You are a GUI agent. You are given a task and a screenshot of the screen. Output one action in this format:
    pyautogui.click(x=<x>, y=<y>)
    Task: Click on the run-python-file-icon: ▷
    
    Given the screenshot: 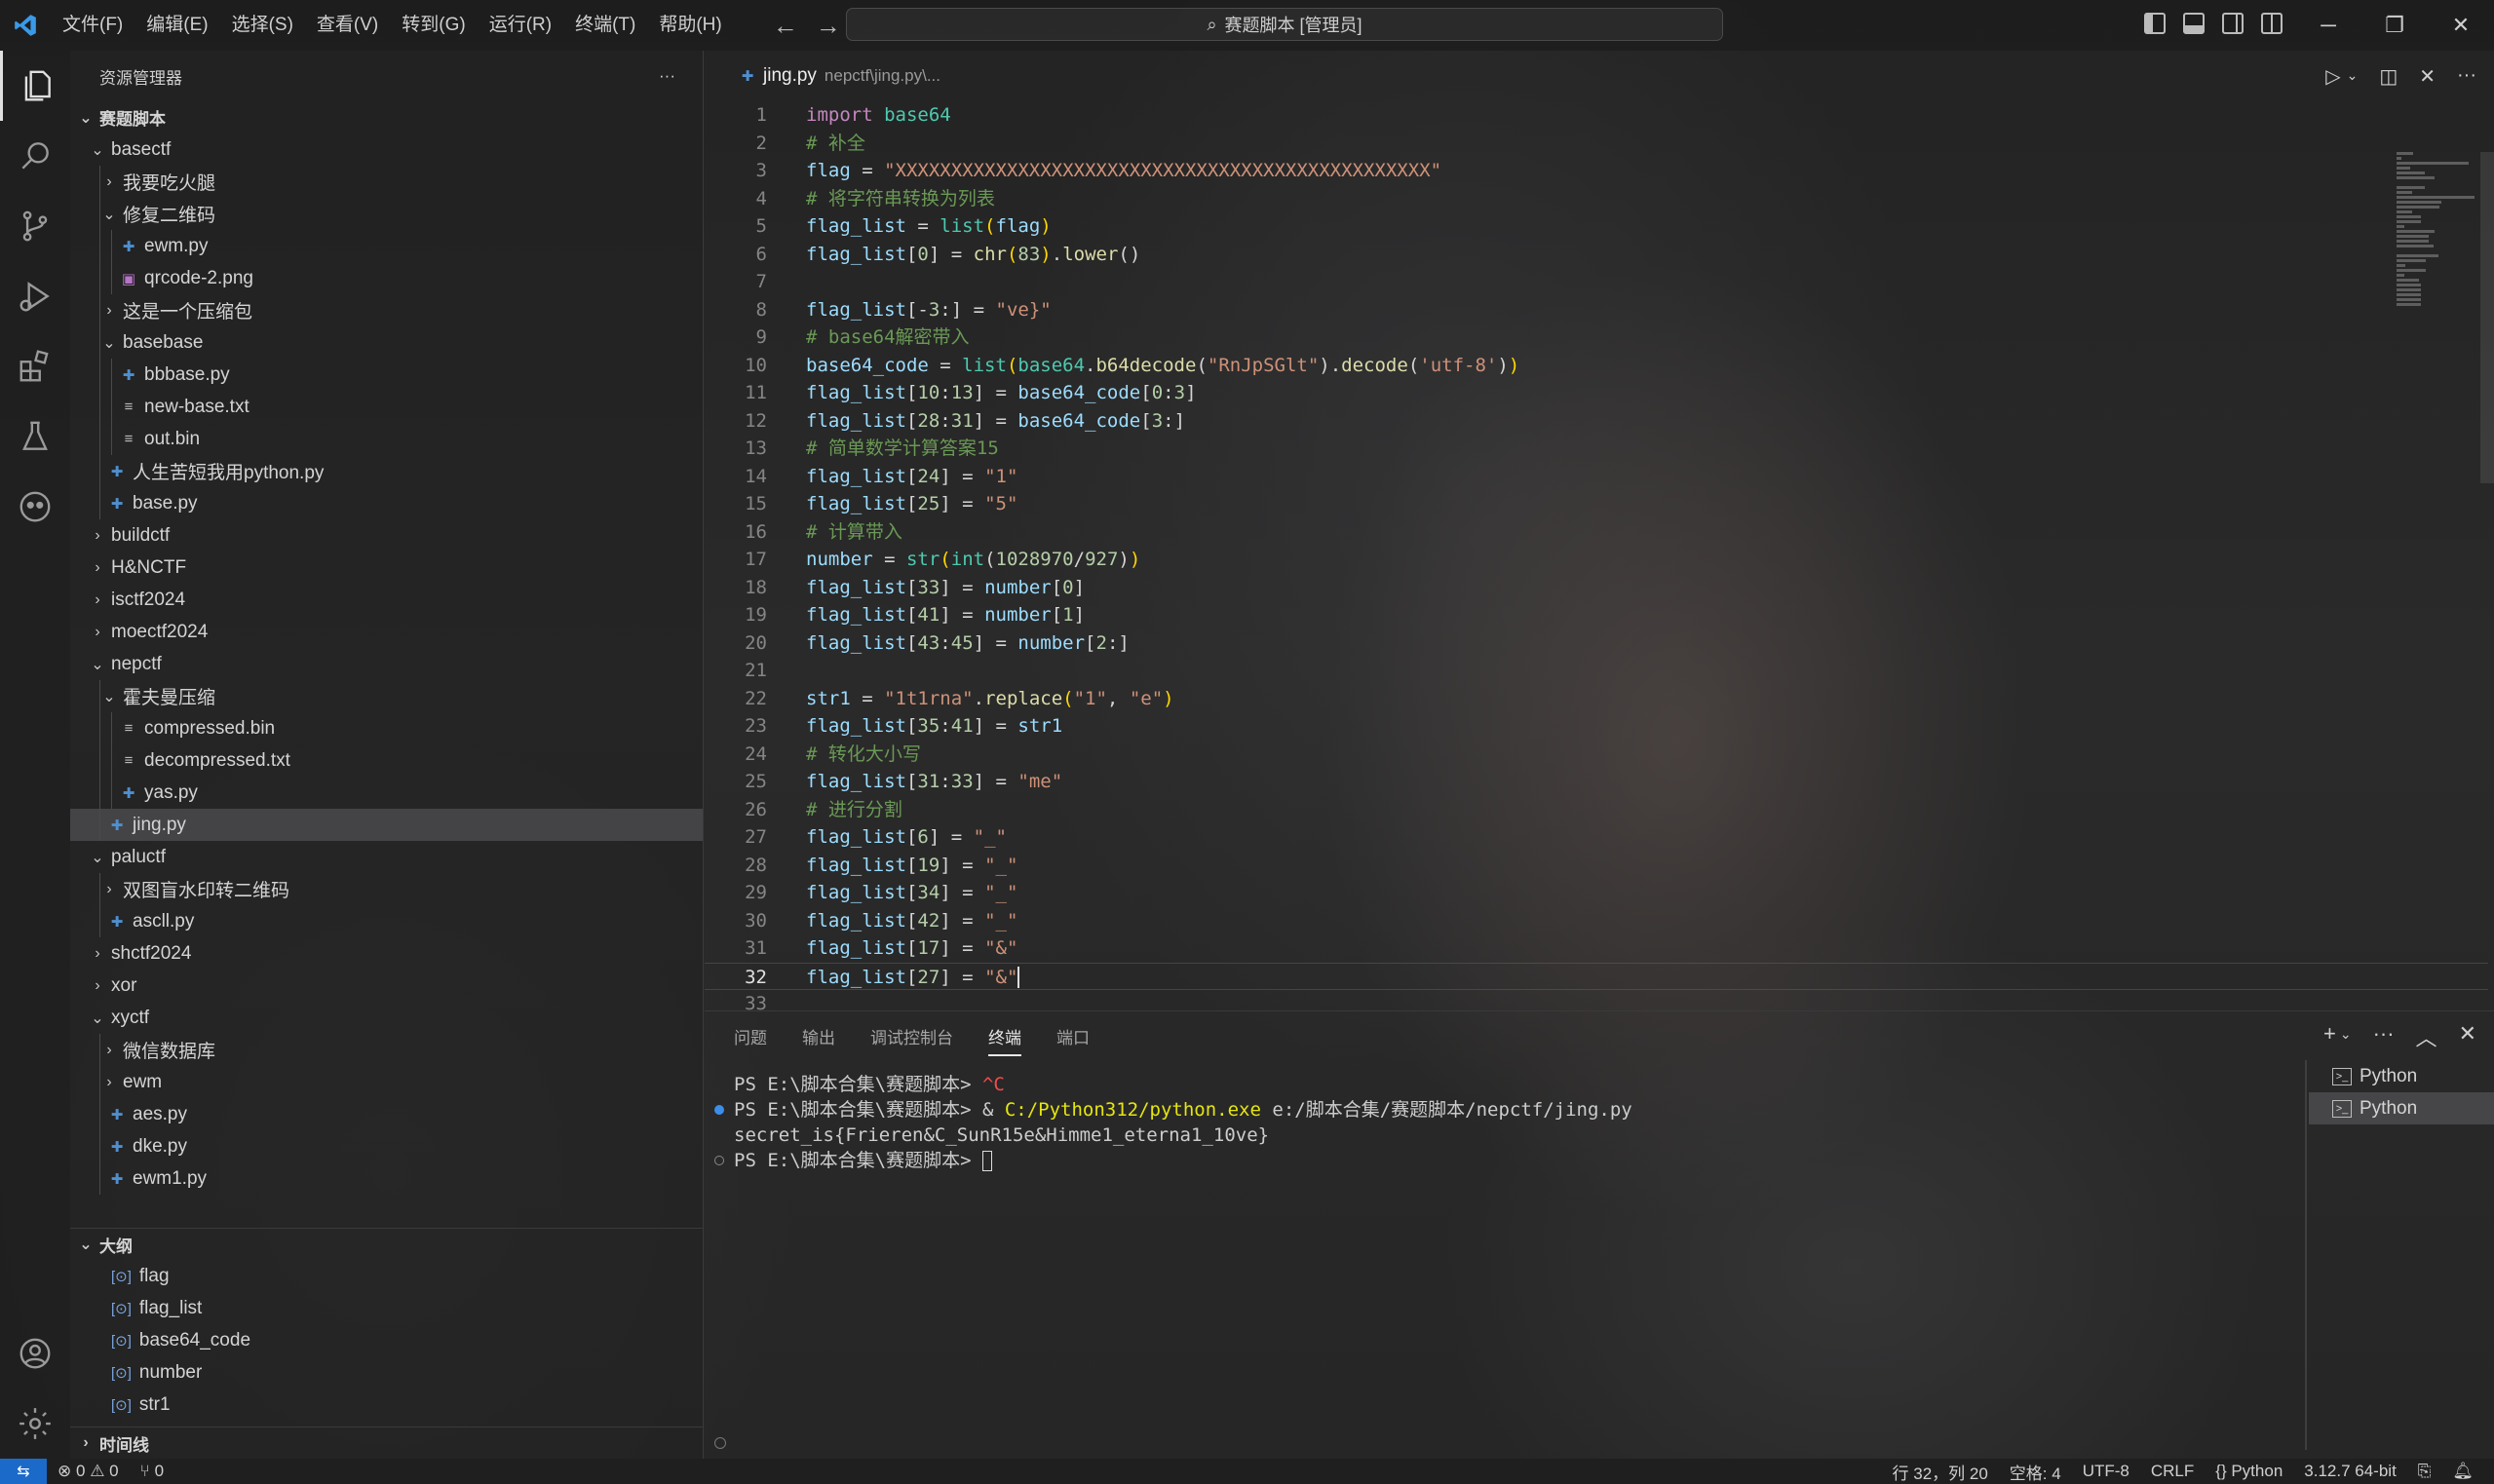 What is the action you would take?
    pyautogui.click(x=2332, y=76)
    